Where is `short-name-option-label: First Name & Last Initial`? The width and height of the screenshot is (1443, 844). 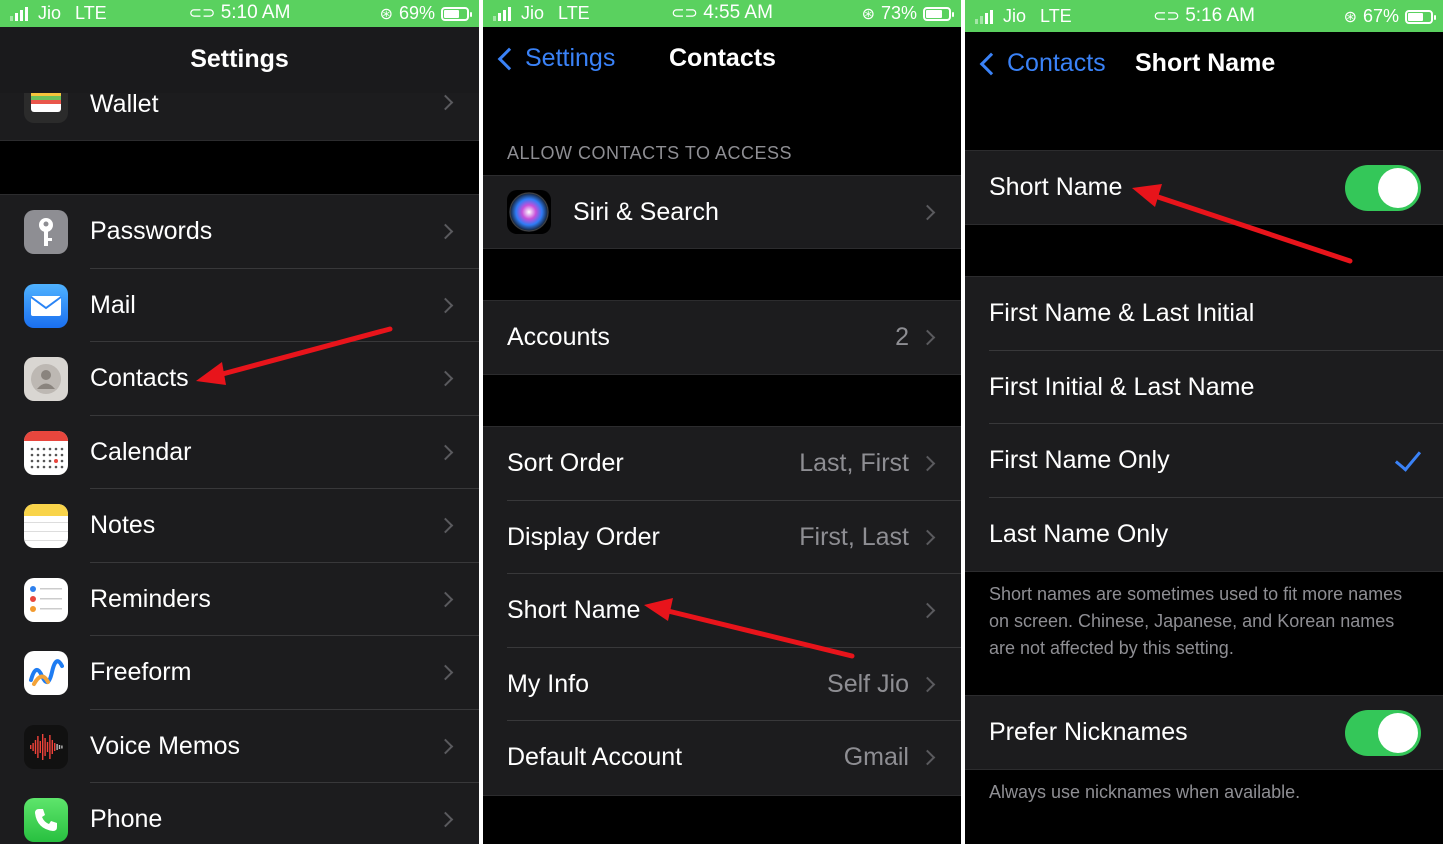 short-name-option-label: First Name & Last Initial is located at coordinates (1122, 313).